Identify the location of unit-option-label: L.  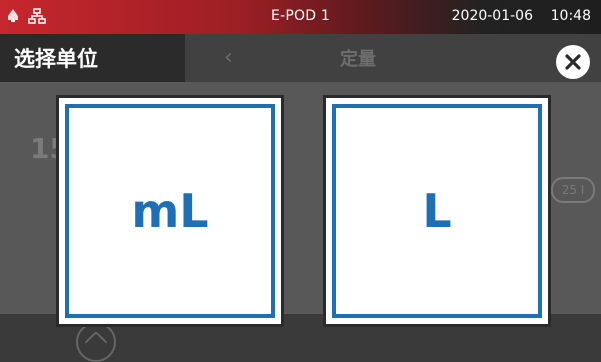
(437, 211).